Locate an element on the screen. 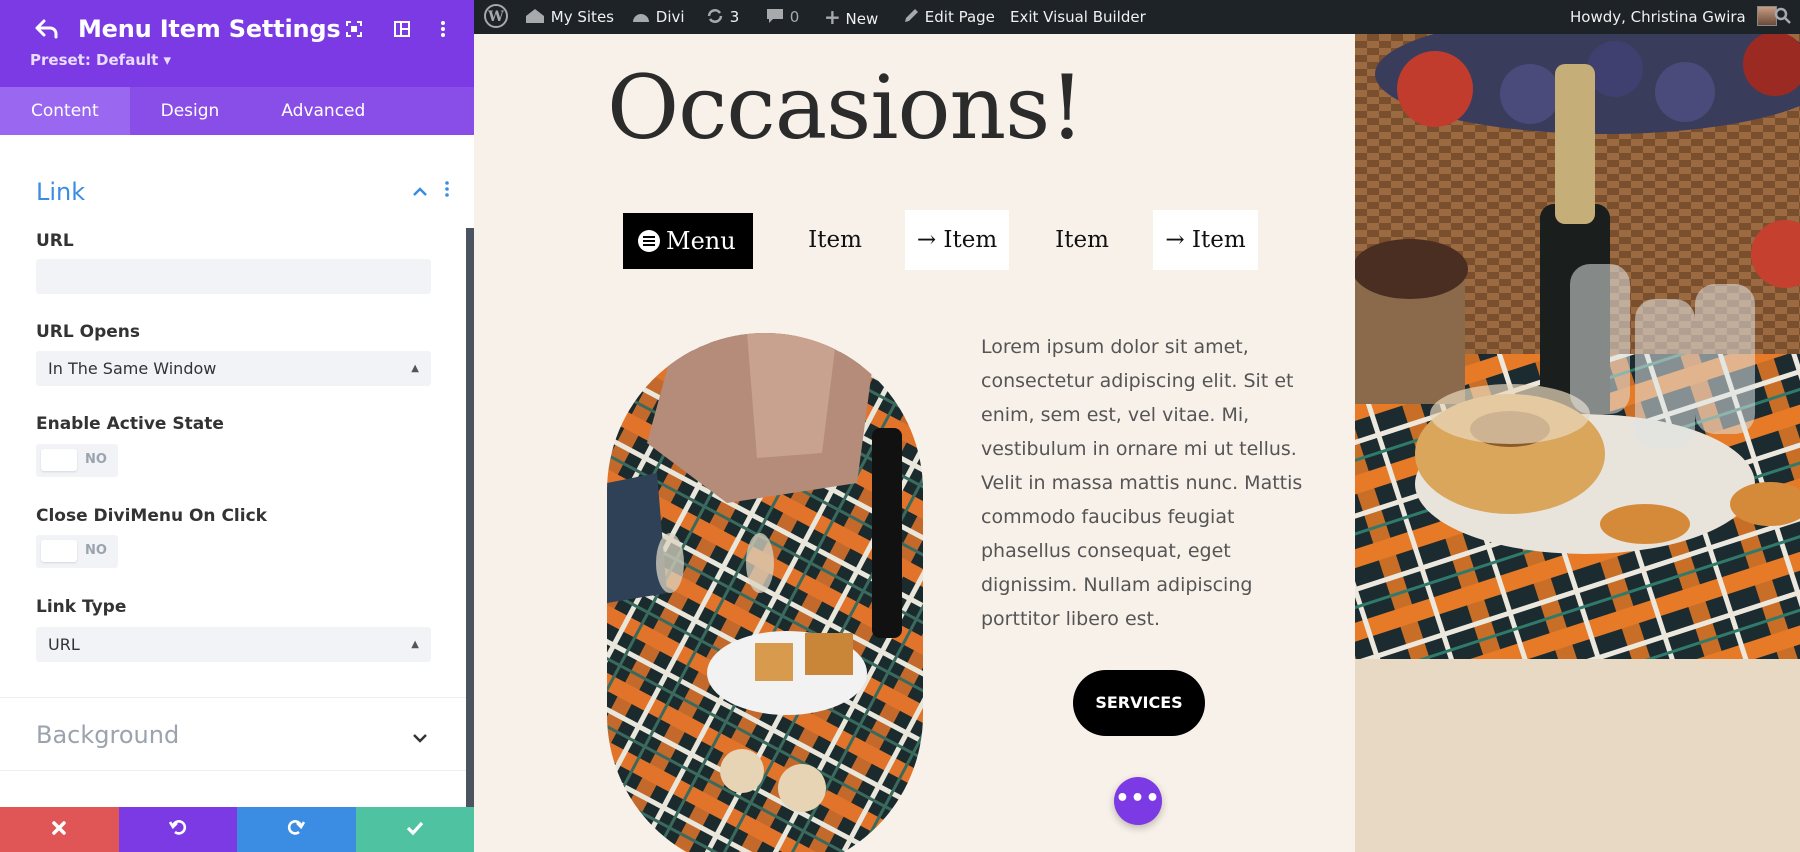 The width and height of the screenshot is (1800, 852). redo-icon is located at coordinates (297, 827).